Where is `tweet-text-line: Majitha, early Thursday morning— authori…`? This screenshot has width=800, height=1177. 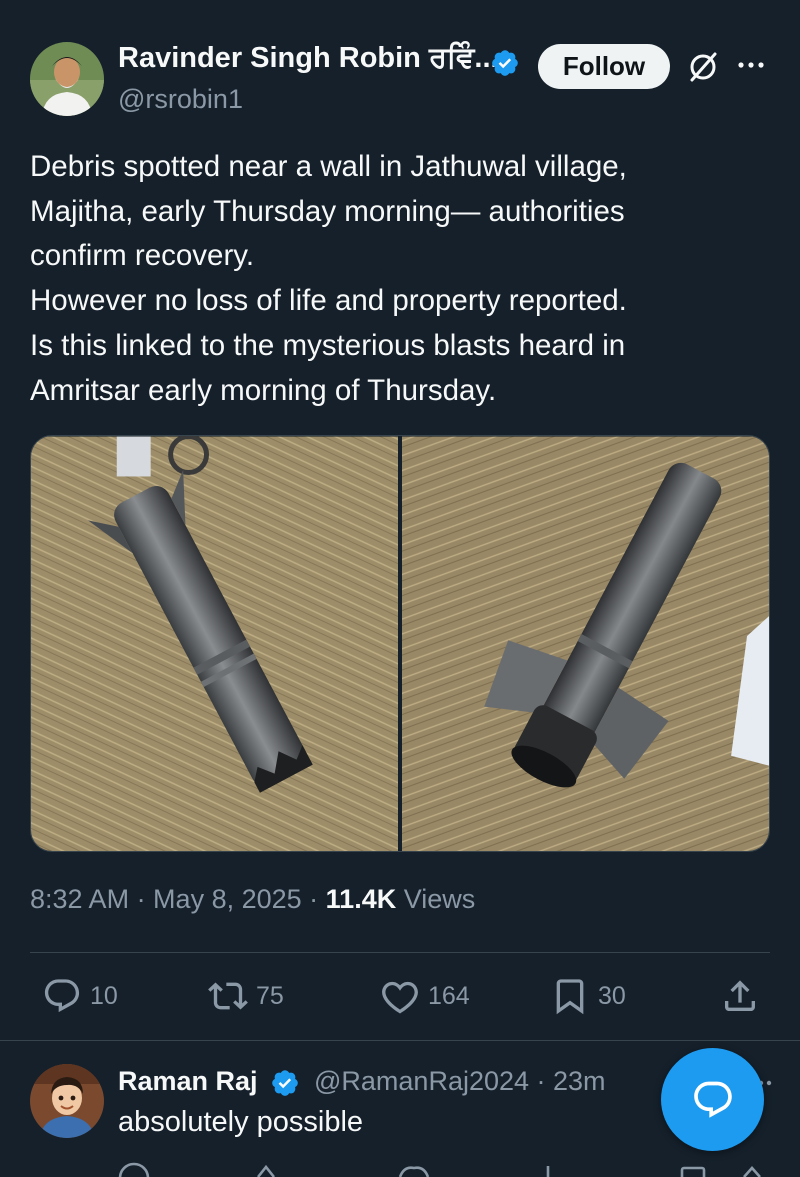
tweet-text-line: Majitha, early Thursday morning— authori… is located at coordinates (327, 211).